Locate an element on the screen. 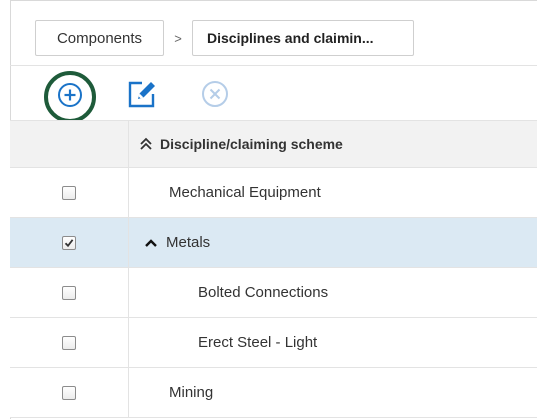 The image size is (537, 419). x-circle-icon is located at coordinates (215, 96).